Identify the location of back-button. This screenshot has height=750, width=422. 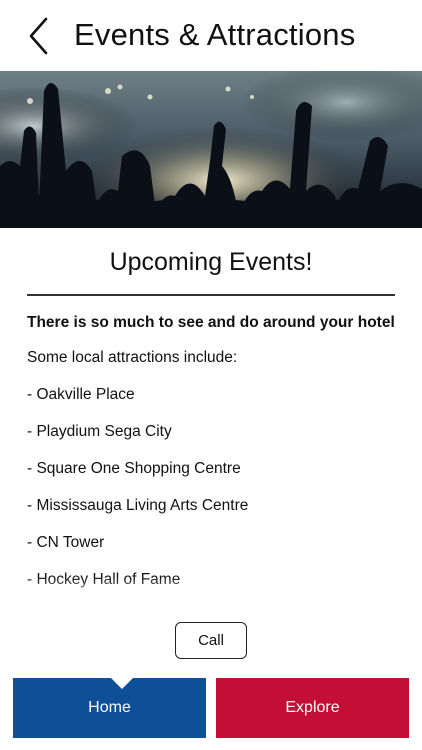
(40, 36).